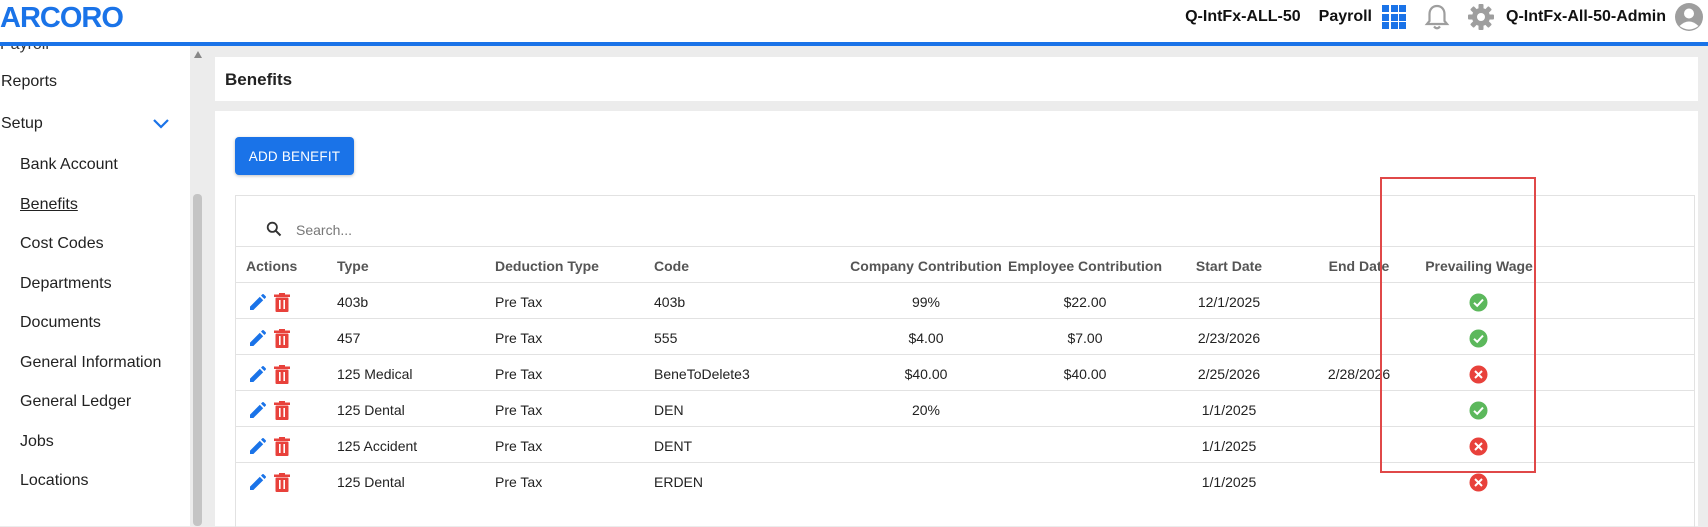  Describe the element at coordinates (375, 374) in the screenshot. I see `cell-type: 125 Medical` at that location.